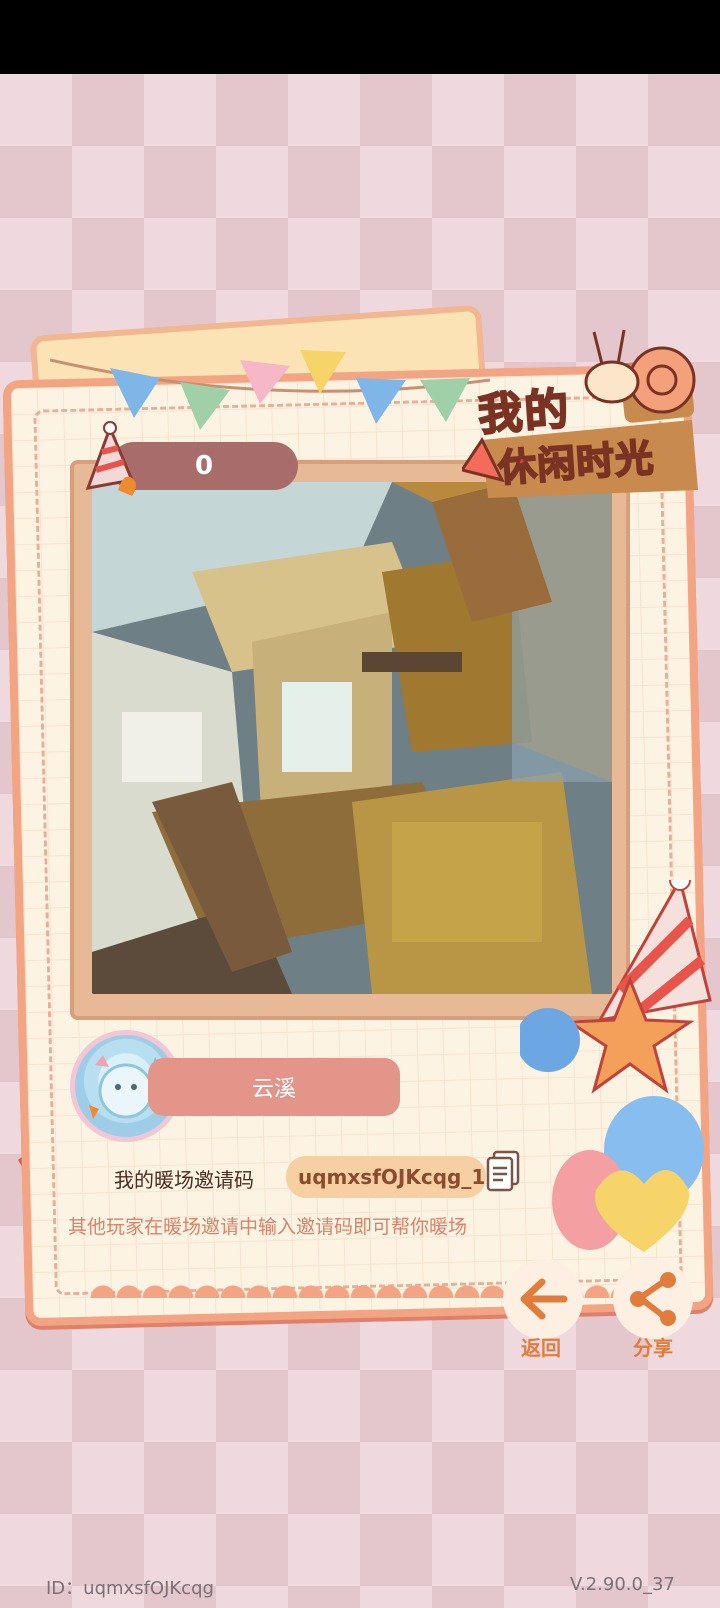  I want to click on back-label: 返回, so click(541, 1346).